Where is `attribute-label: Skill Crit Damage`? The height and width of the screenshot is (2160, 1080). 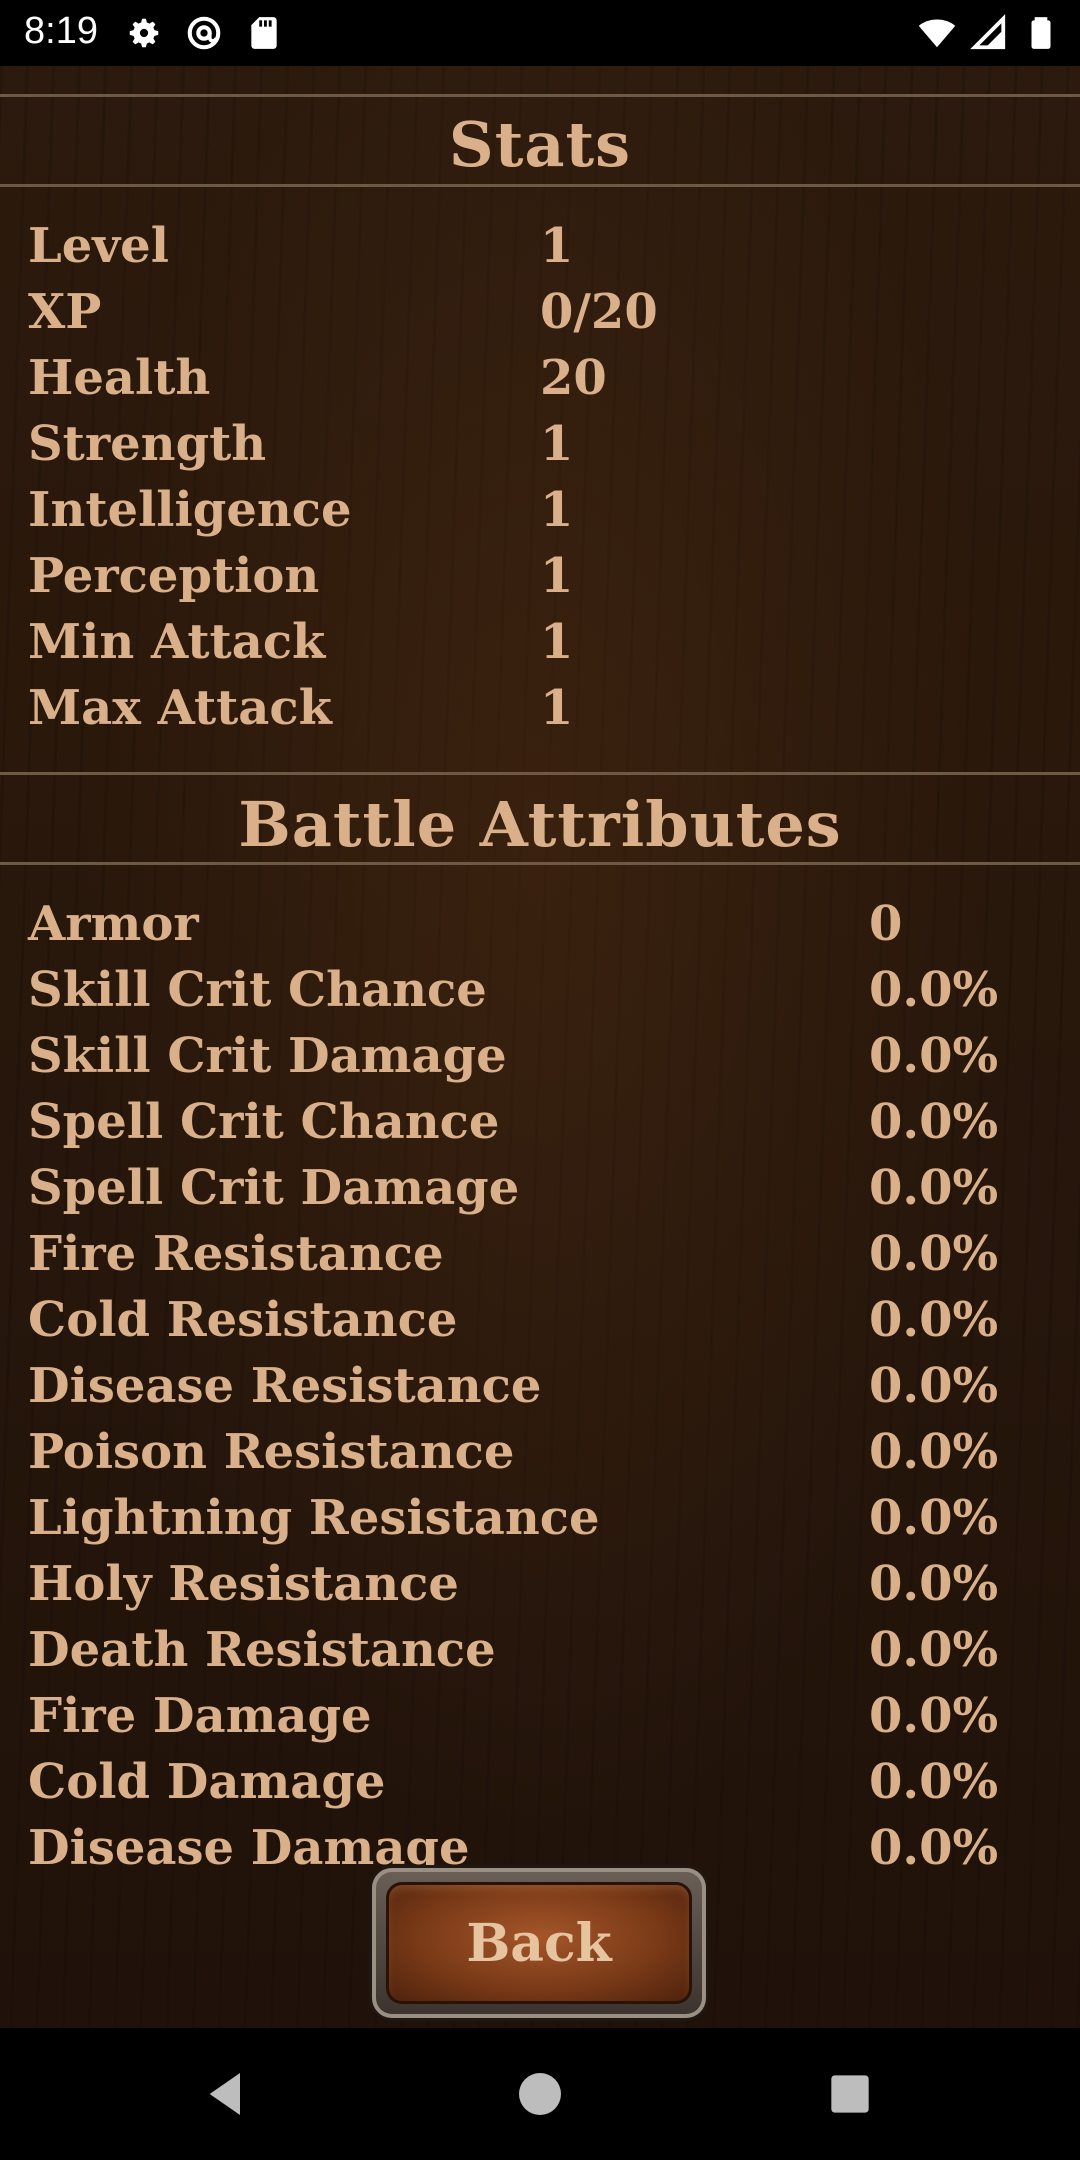 attribute-label: Skill Crit Damage is located at coordinates (267, 1056).